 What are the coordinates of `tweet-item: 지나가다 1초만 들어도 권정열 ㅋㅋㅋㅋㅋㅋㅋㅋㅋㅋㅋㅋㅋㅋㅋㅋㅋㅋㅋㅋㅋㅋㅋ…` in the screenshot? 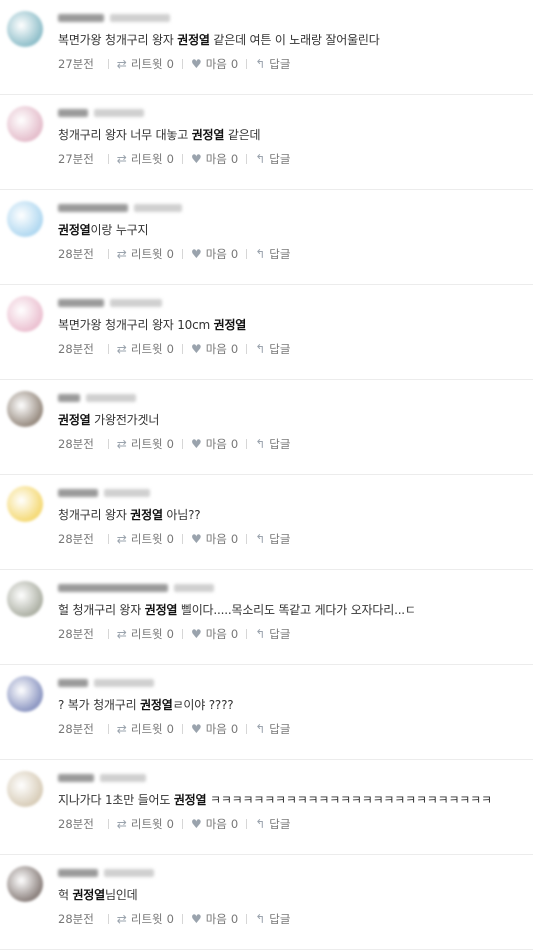 It's located at (266, 807).